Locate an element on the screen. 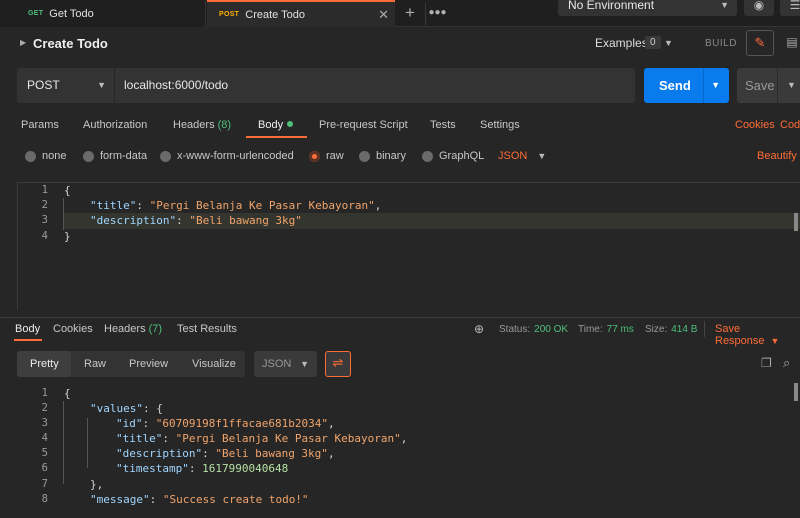  copy-icon: ❐ is located at coordinates (766, 363).